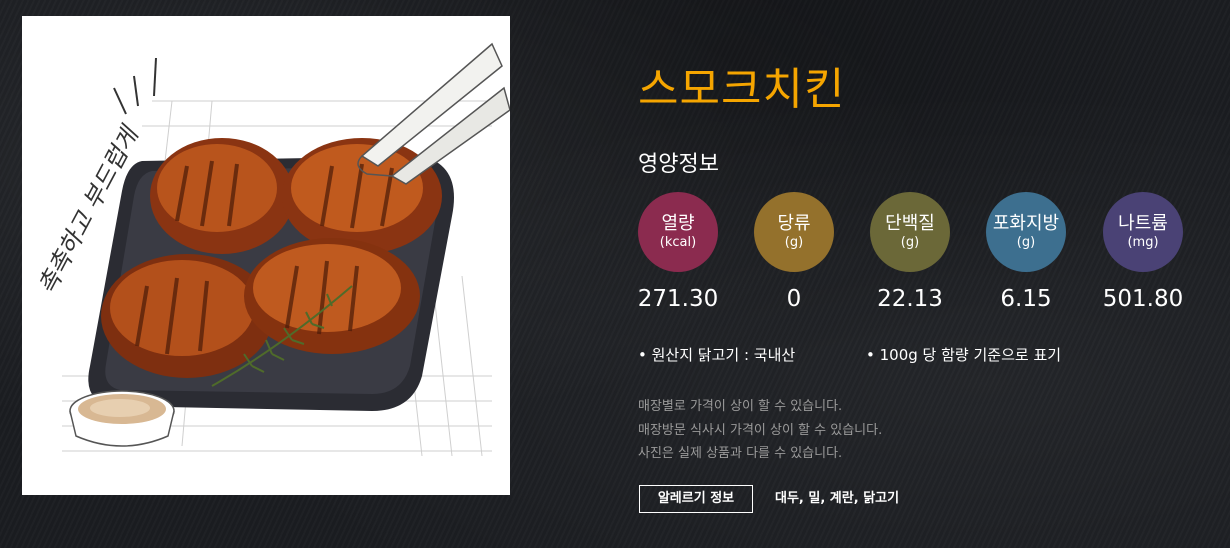 Image resolution: width=1230 pixels, height=548 pixels. I want to click on nutrient-sugar: 당류 (g) 0, so click(794, 253).